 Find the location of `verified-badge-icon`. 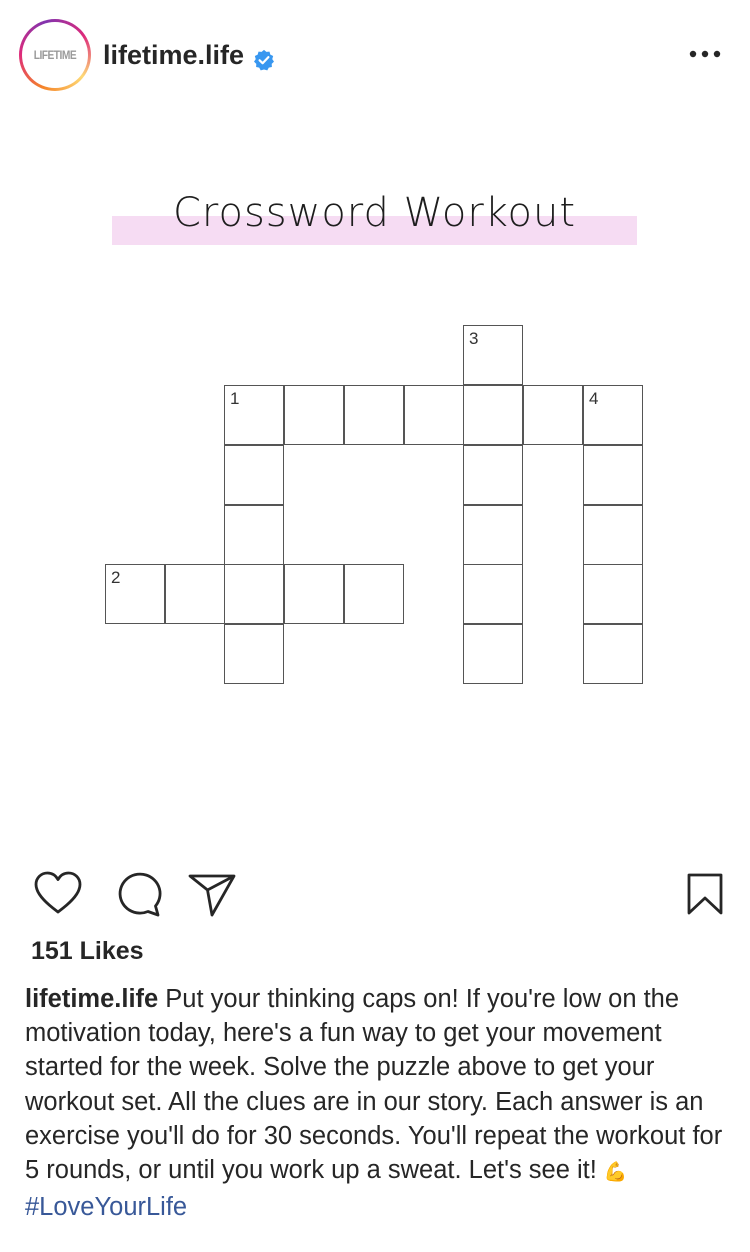

verified-badge-icon is located at coordinates (264, 60).